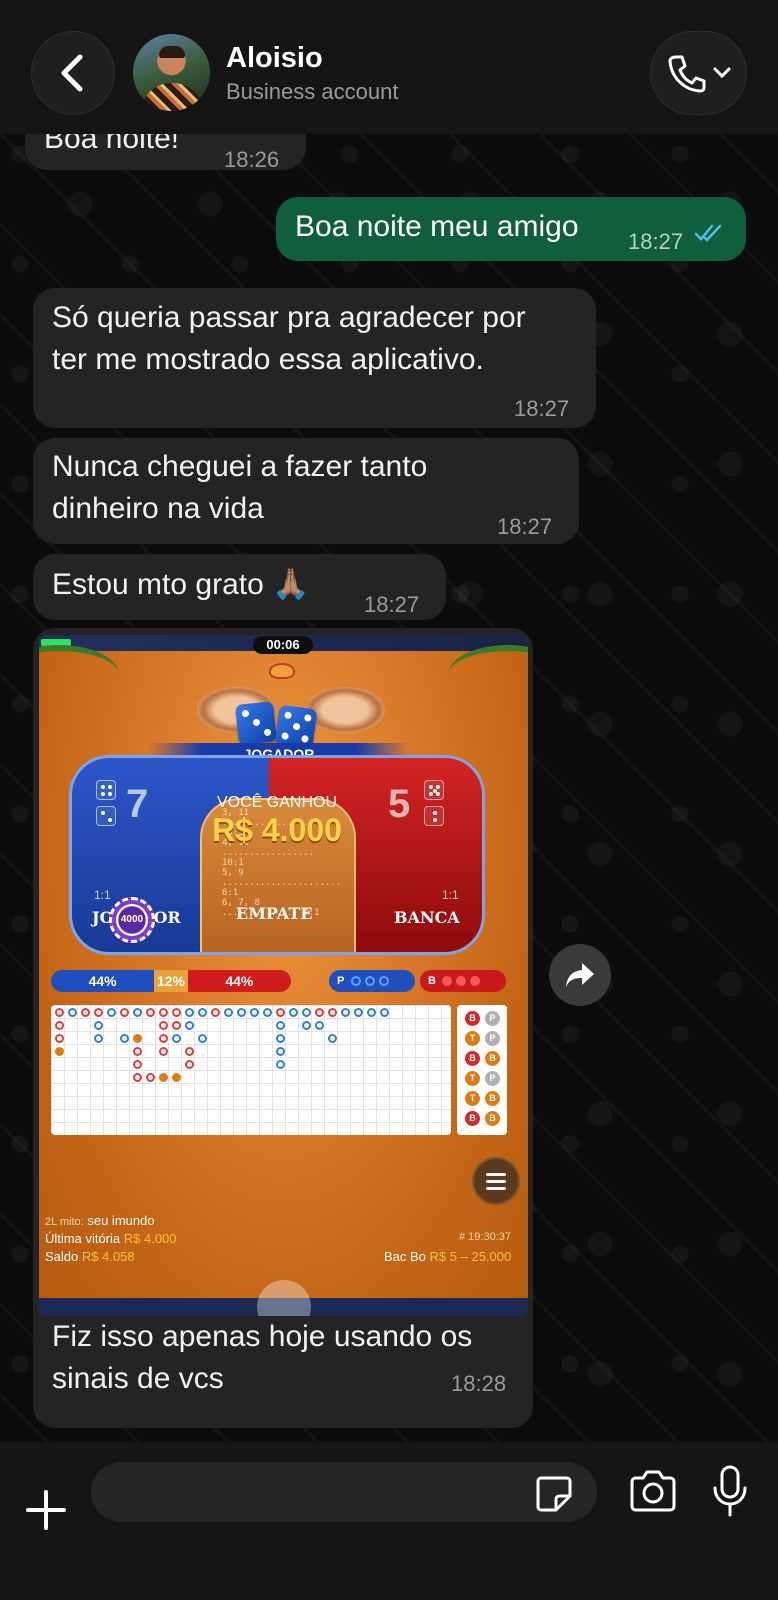  Describe the element at coordinates (132, 920) in the screenshot. I see `bet-chip: 4000` at that location.